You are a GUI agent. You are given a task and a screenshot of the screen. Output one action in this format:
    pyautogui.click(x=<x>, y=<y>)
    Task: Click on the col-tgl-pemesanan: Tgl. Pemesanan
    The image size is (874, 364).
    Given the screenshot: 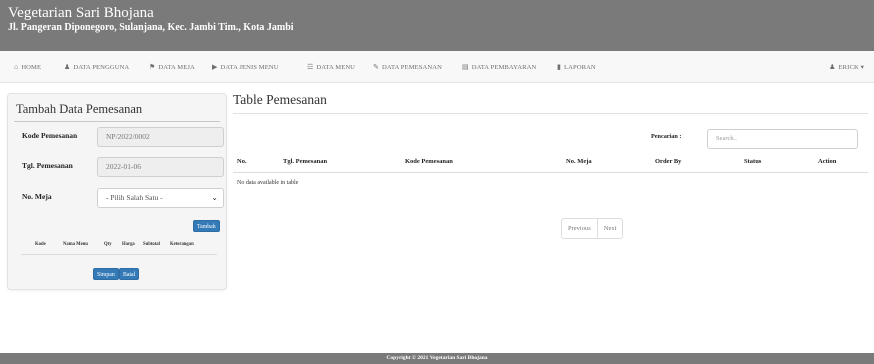 What is the action you would take?
    pyautogui.click(x=305, y=161)
    